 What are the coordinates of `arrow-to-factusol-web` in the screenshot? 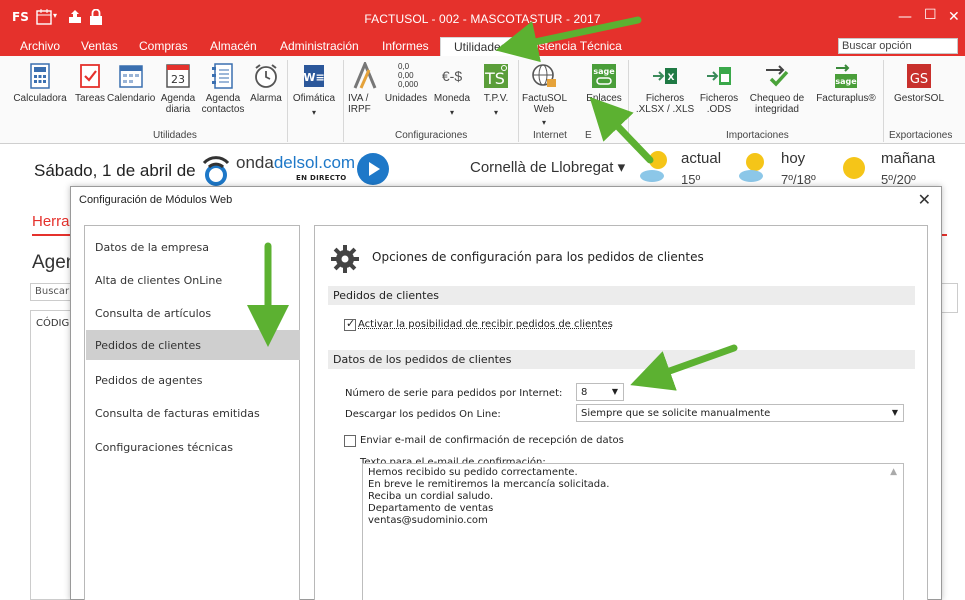 It's located at (621, 130).